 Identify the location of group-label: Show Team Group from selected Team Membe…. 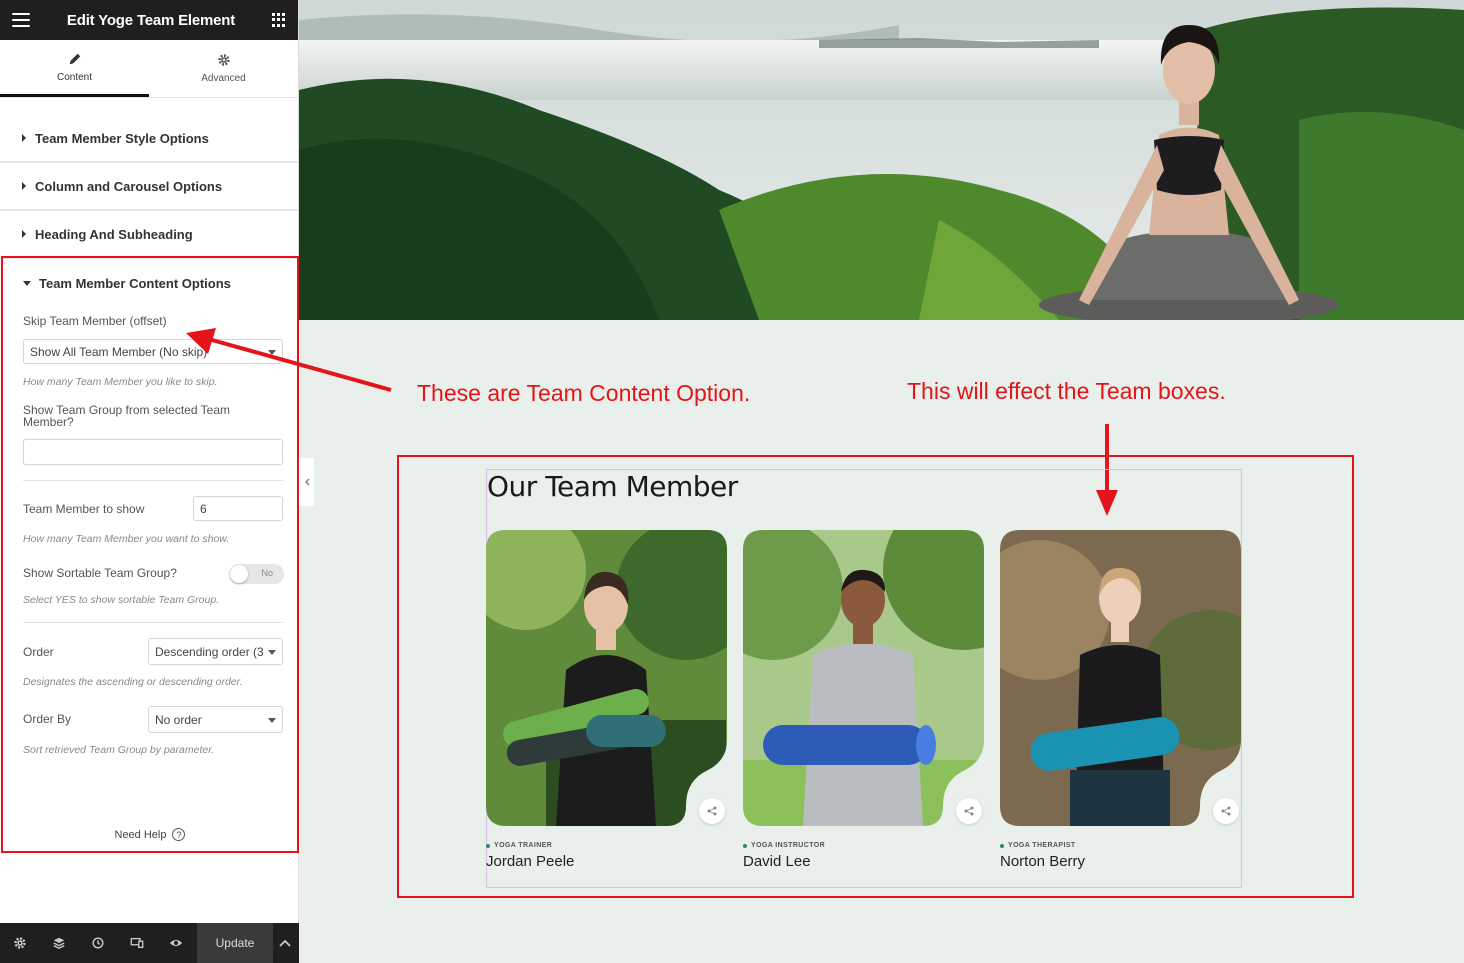
(126, 416).